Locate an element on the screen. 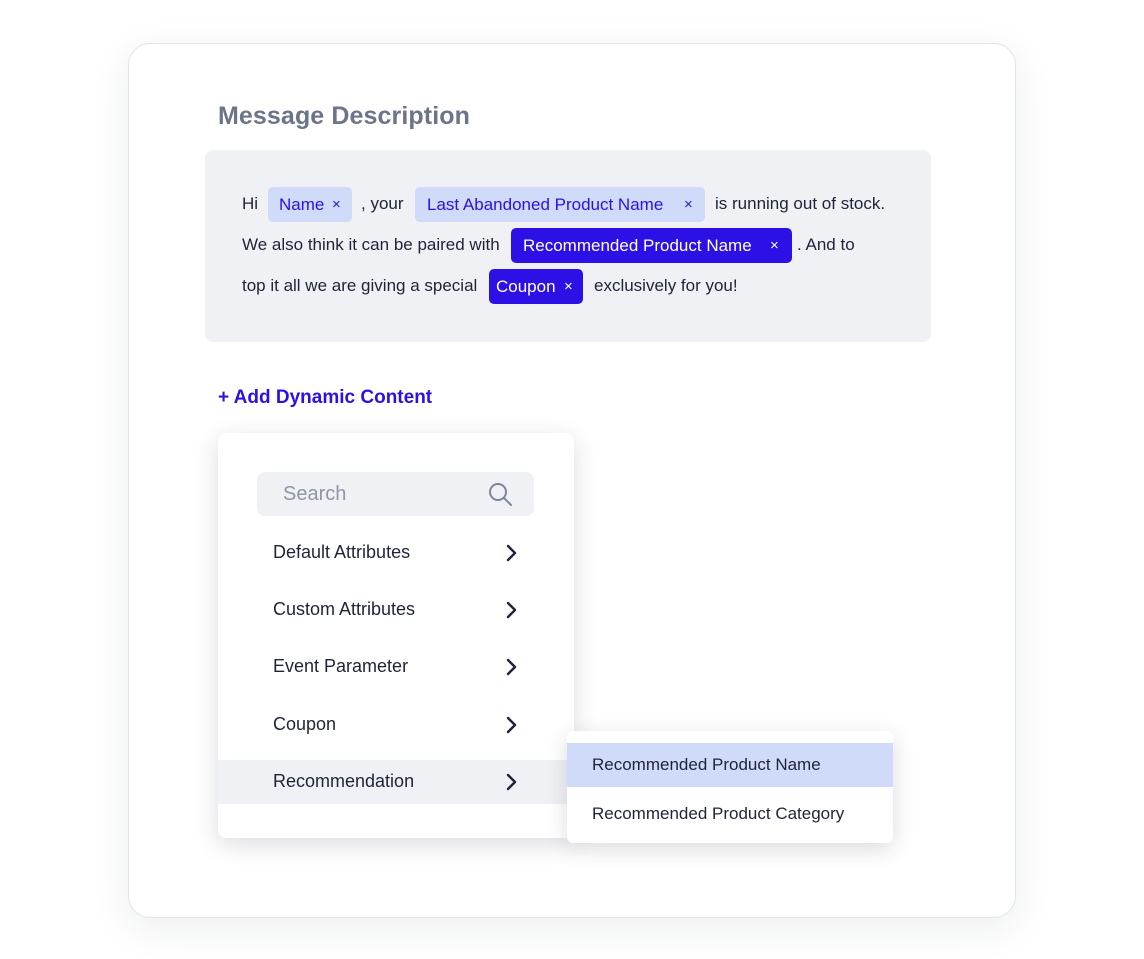  add-dynamic-content-link: + Add Dynamic Content is located at coordinates (325, 398).